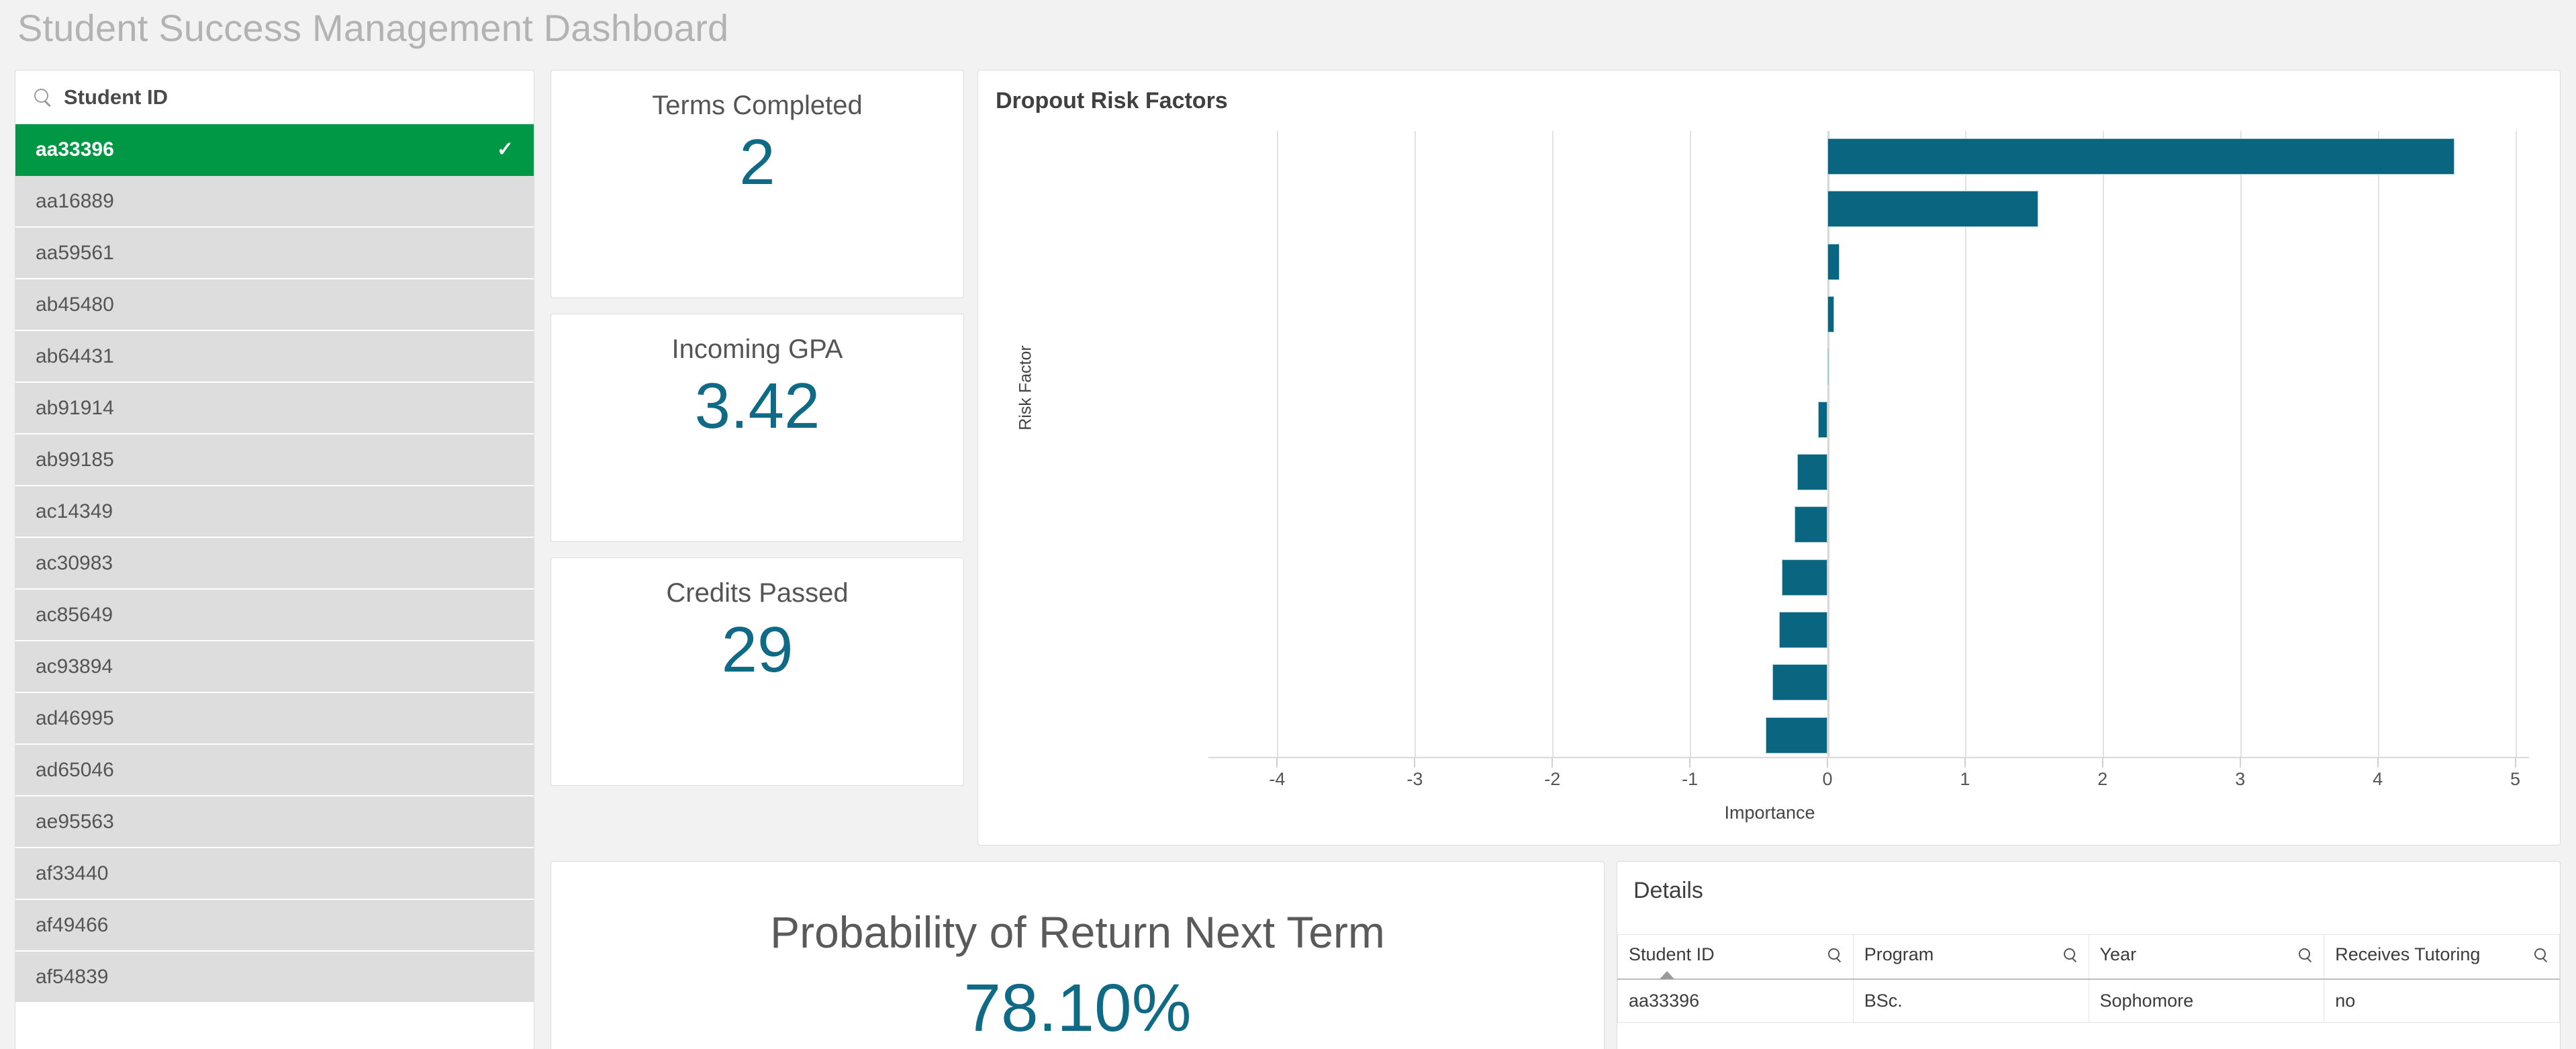  What do you see at coordinates (290, 97) in the screenshot?
I see `search-input` at bounding box center [290, 97].